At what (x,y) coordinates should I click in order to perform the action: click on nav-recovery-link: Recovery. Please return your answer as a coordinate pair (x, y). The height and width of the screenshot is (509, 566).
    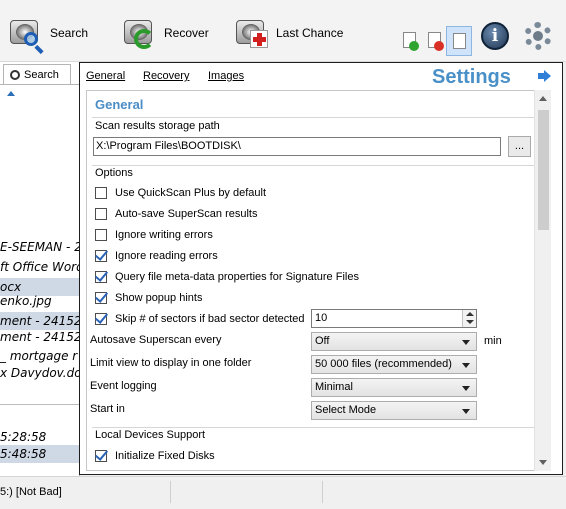
    Looking at the image, I should click on (166, 76).